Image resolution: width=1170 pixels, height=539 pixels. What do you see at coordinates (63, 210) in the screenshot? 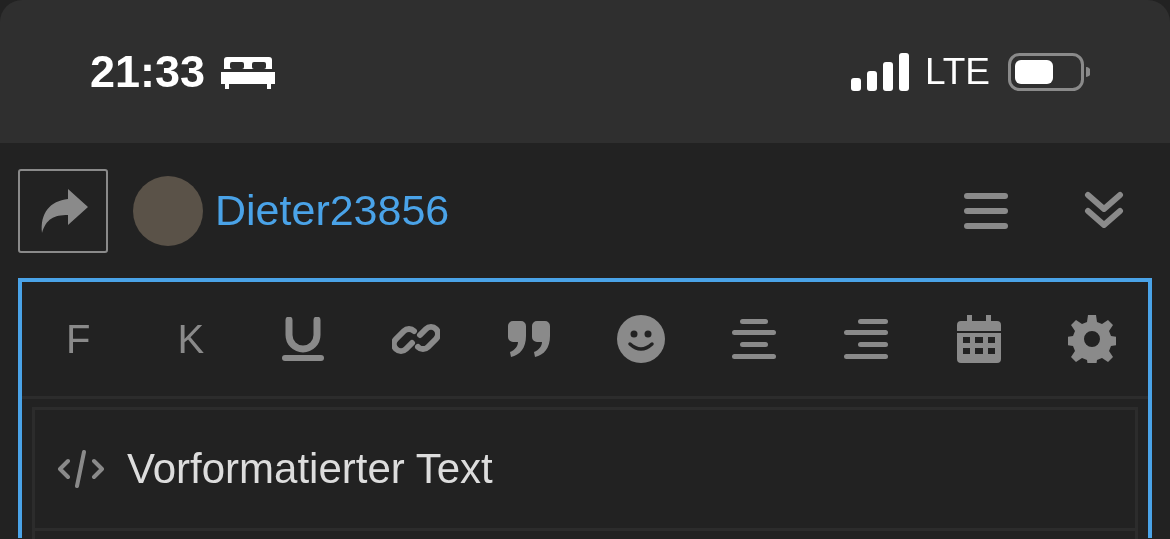
I see `share-button` at bounding box center [63, 210].